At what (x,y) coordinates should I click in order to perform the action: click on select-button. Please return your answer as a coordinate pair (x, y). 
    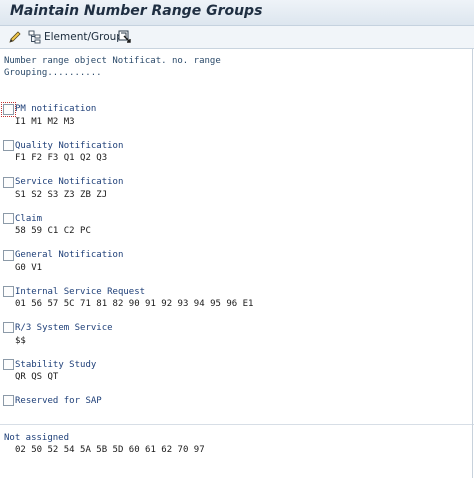
    Looking at the image, I should click on (125, 37).